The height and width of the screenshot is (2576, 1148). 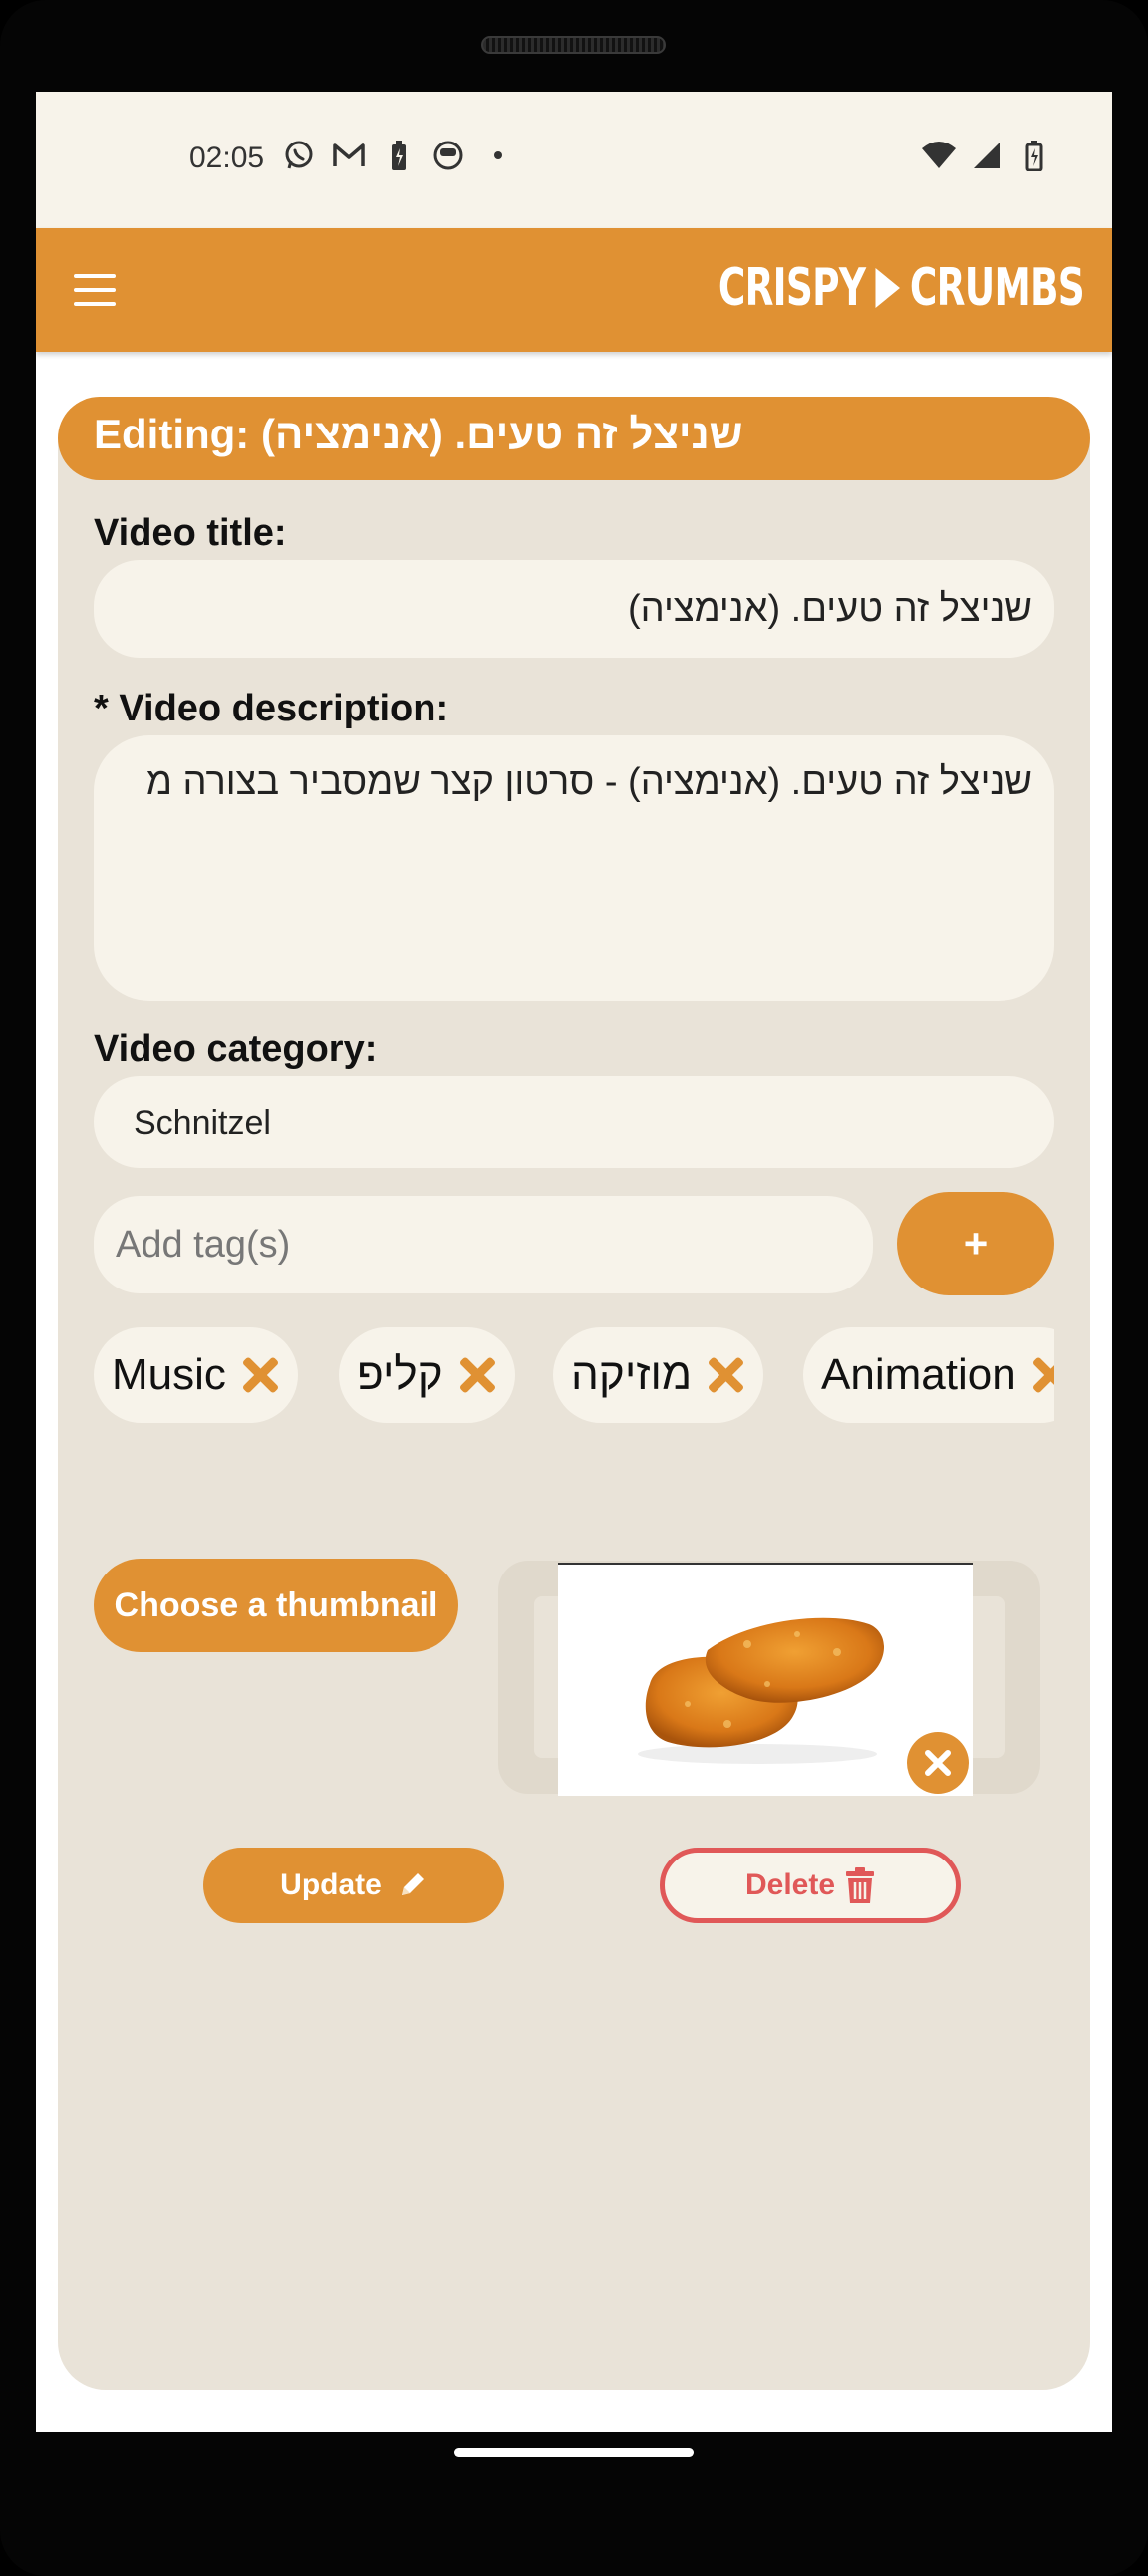 I want to click on update-label: Update, so click(x=331, y=1884).